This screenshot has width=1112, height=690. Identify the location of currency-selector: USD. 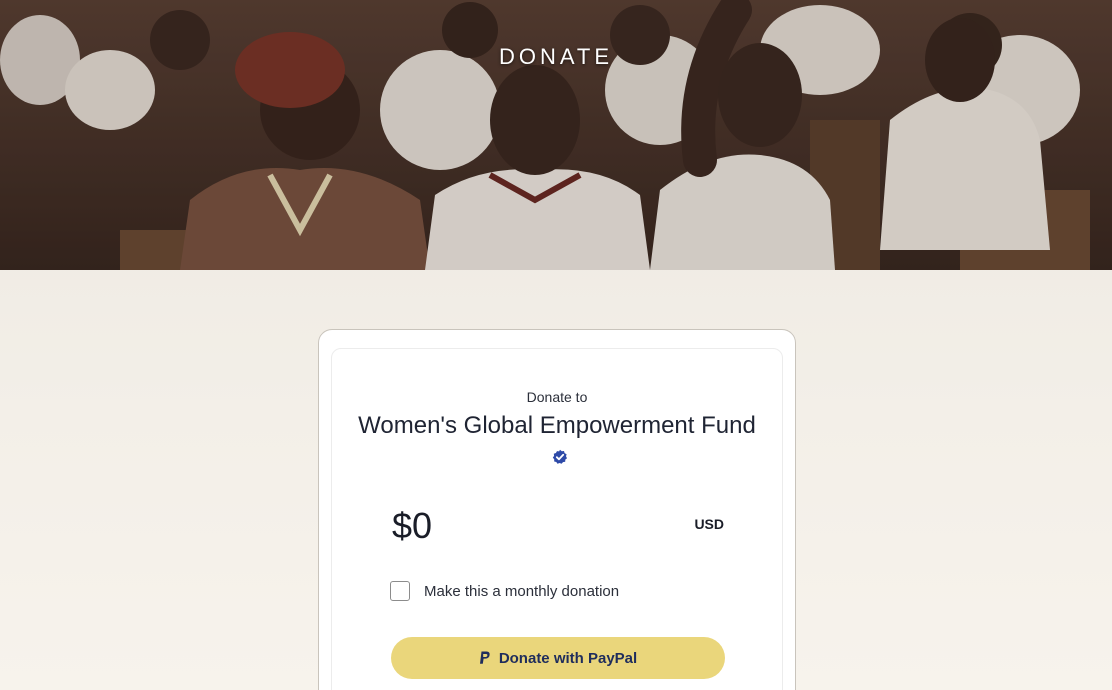
(709, 524).